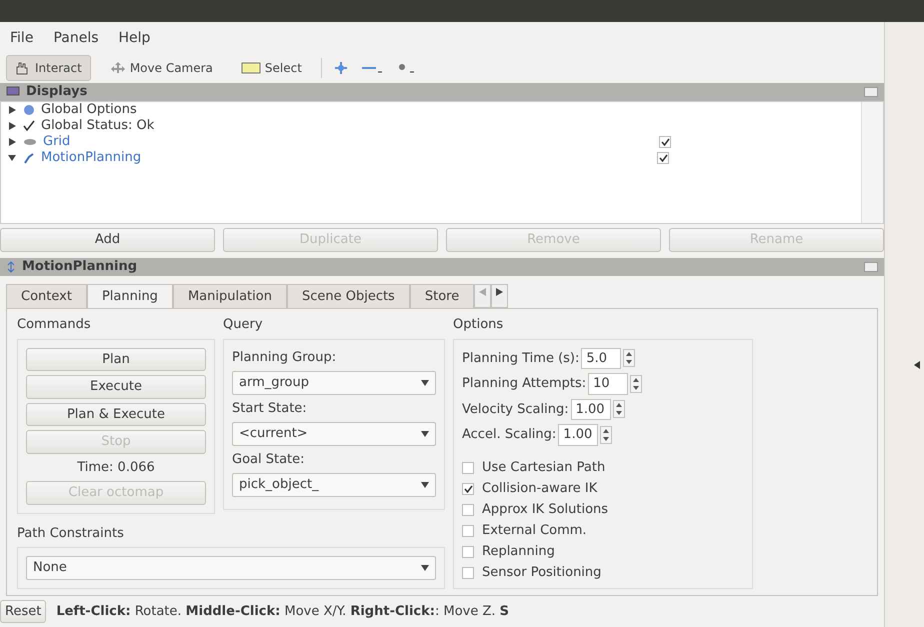 This screenshot has width=924, height=627. I want to click on panel-icon, so click(11, 266).